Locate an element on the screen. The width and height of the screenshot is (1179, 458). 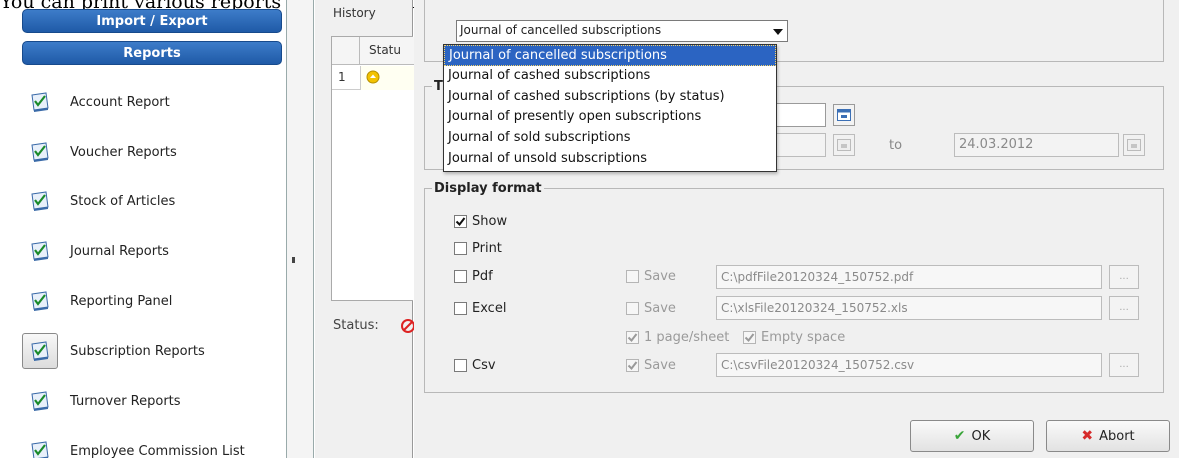
sidebar-item-label: Employee Commission List is located at coordinates (157, 450).